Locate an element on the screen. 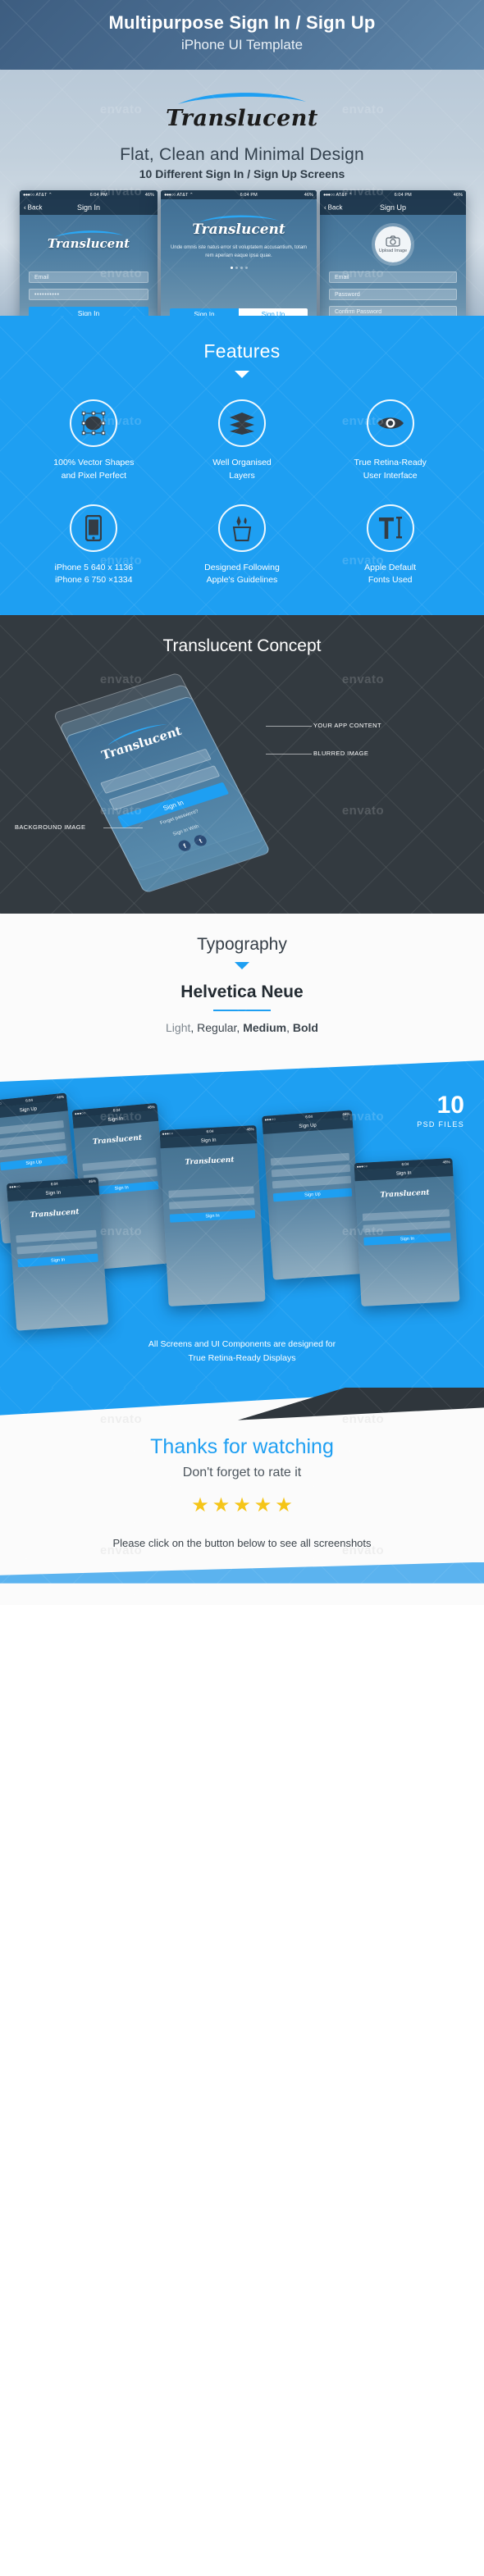 This screenshot has width=484, height=2576. feature-item: 100% Vector Shapes and Pixel Perfect is located at coordinates (94, 441).